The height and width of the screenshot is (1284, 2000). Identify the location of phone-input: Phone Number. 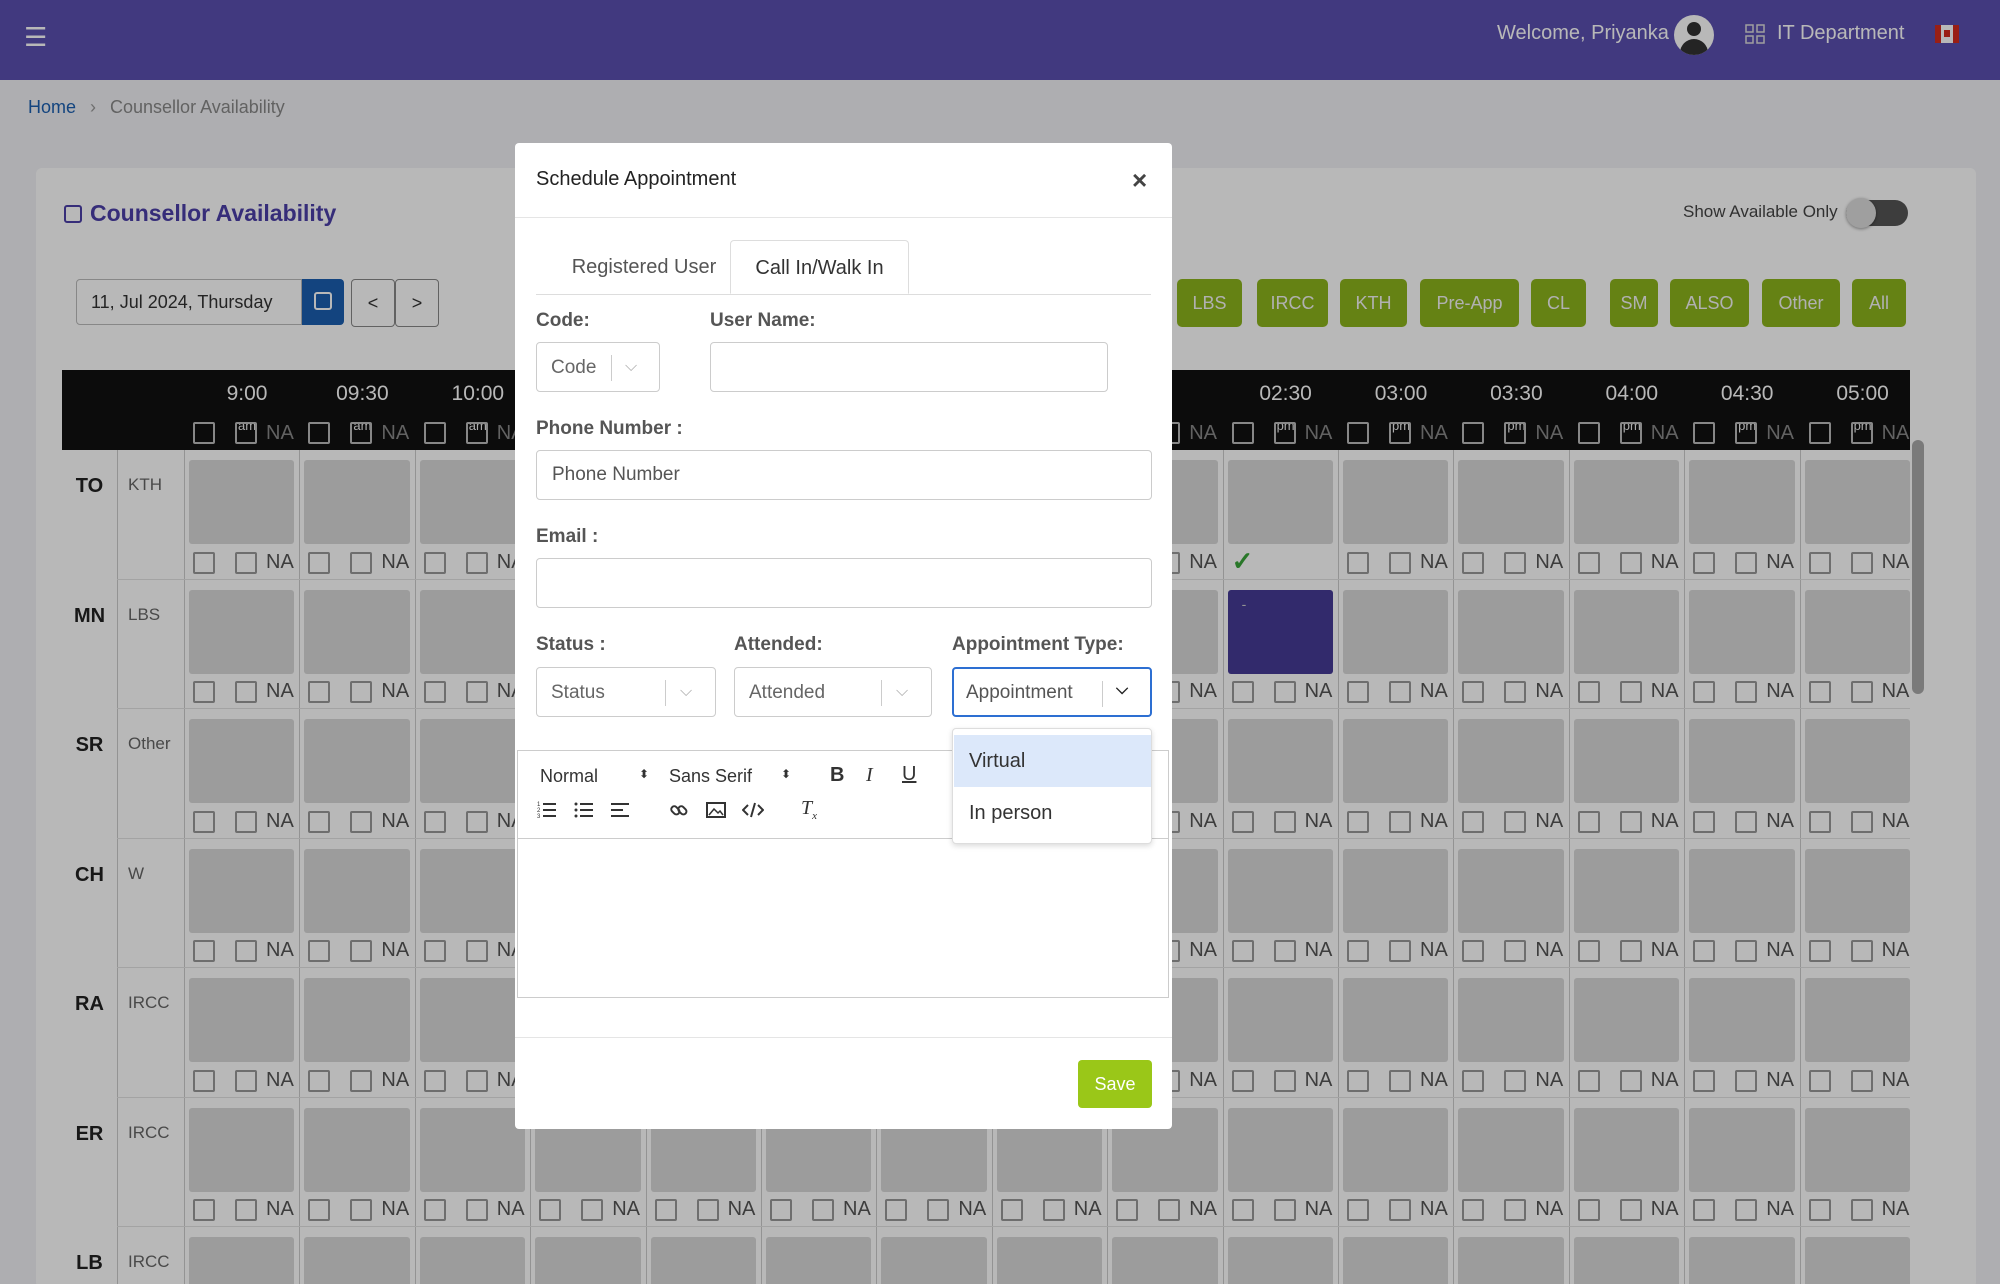
(844, 475).